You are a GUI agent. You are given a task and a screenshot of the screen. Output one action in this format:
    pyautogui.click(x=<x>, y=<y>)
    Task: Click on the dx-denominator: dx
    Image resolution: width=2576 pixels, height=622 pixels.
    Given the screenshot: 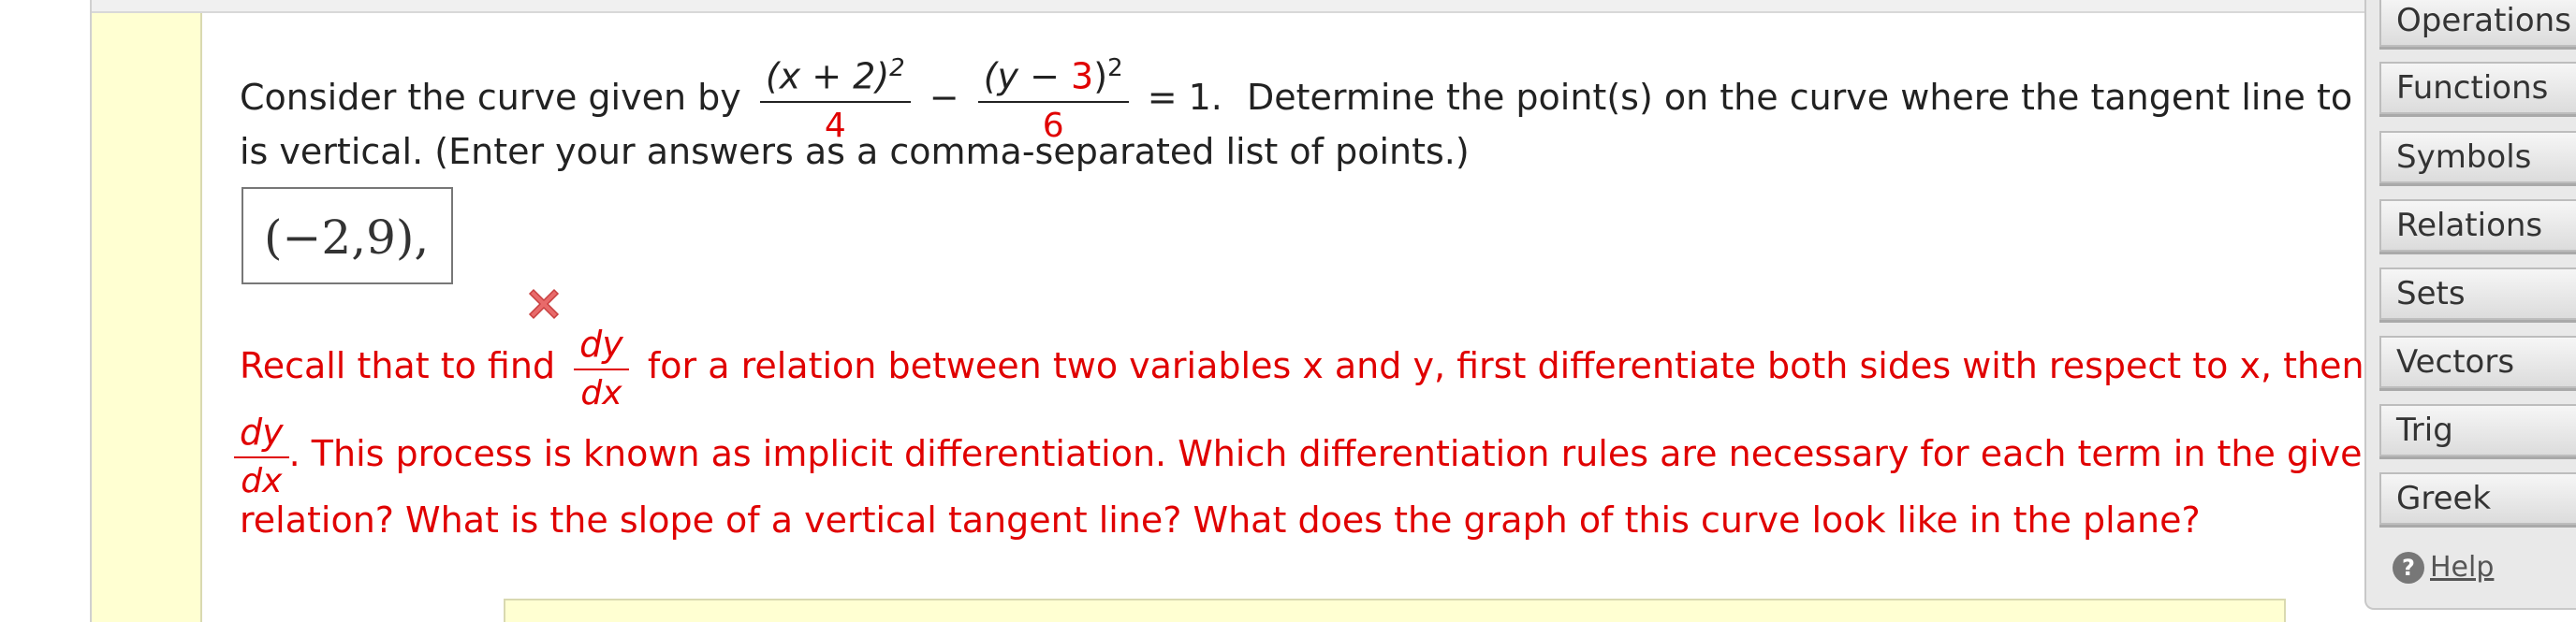 What is the action you would take?
    pyautogui.click(x=601, y=393)
    